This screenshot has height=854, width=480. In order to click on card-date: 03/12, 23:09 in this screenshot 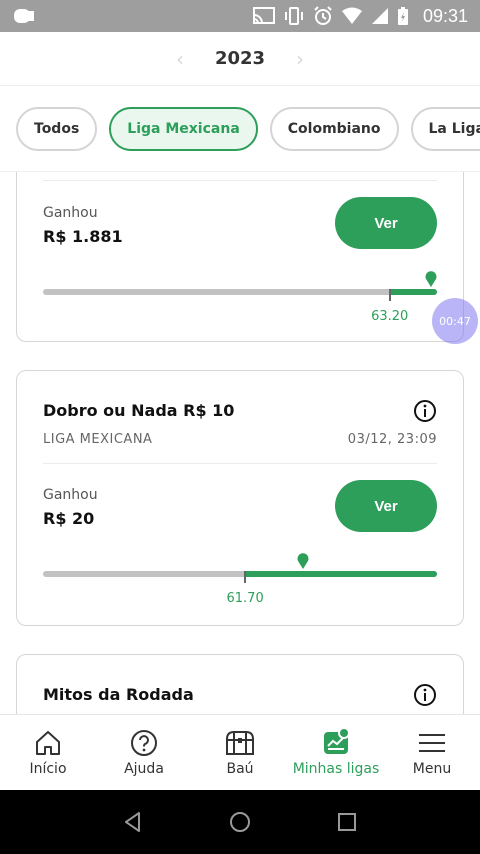, I will do `click(392, 439)`.